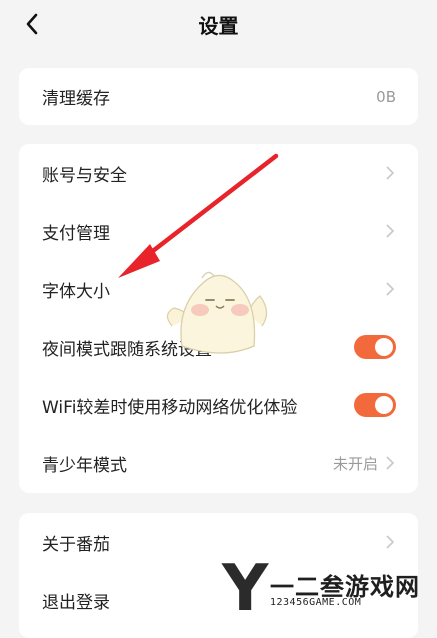 The image size is (437, 638). I want to click on cache-size-value: 0B, so click(386, 96).